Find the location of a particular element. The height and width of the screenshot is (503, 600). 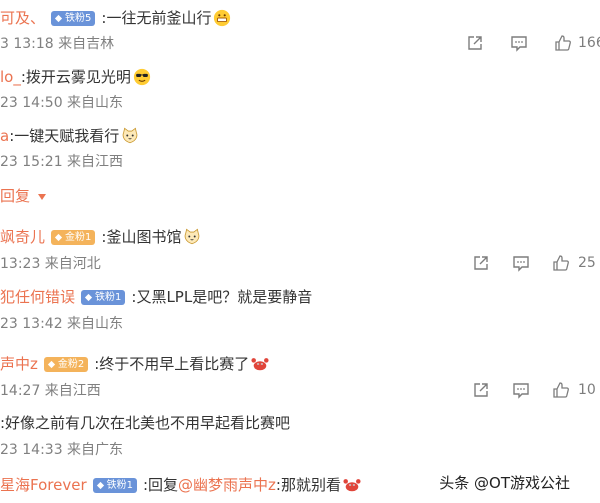

watermark-text: 头条 @OT游戏公社 is located at coordinates (504, 483).